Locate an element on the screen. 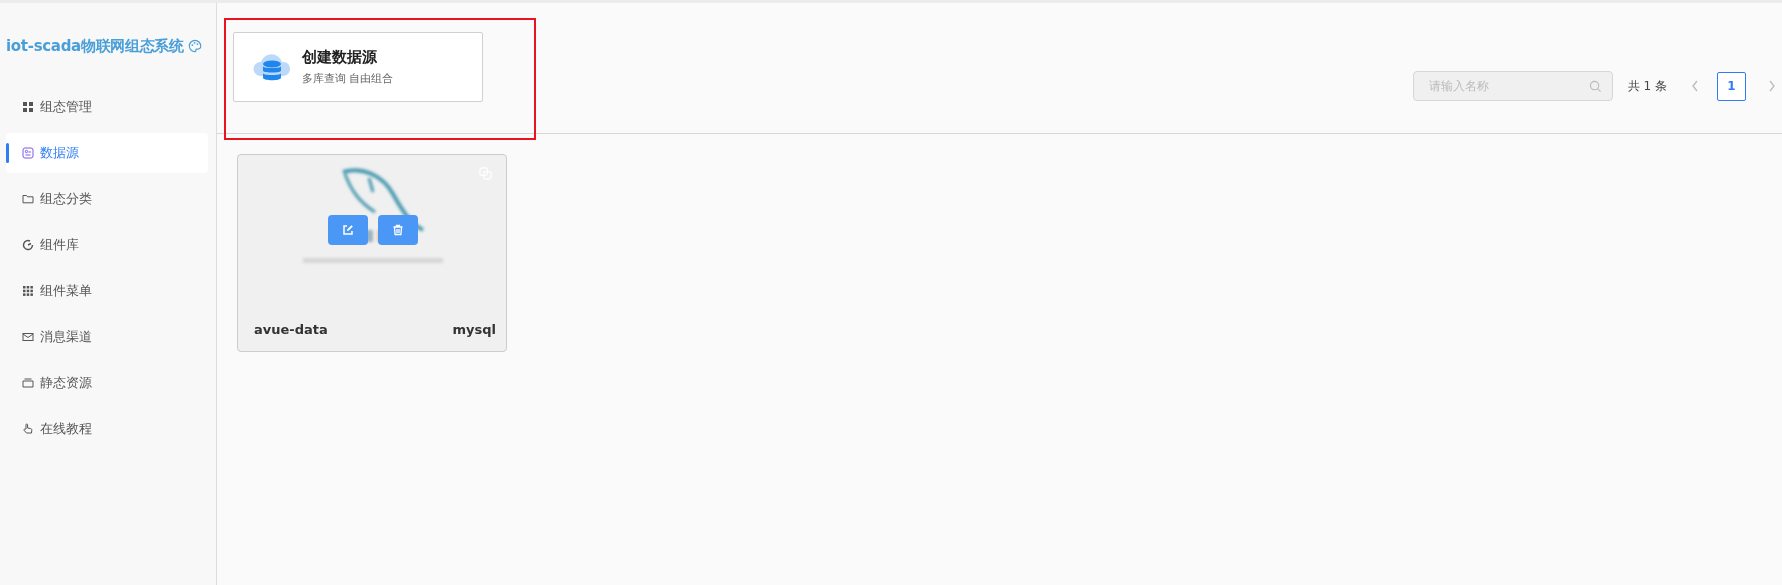 This screenshot has height=585, width=1782. search-icon is located at coordinates (1595, 86).